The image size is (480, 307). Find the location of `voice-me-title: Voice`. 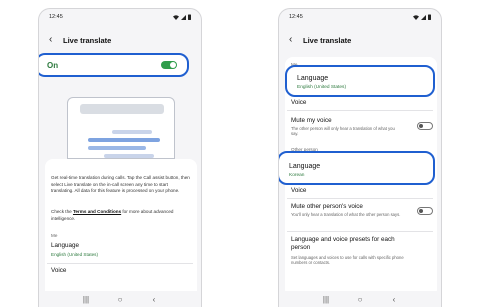

voice-me-title: Voice is located at coordinates (298, 102).